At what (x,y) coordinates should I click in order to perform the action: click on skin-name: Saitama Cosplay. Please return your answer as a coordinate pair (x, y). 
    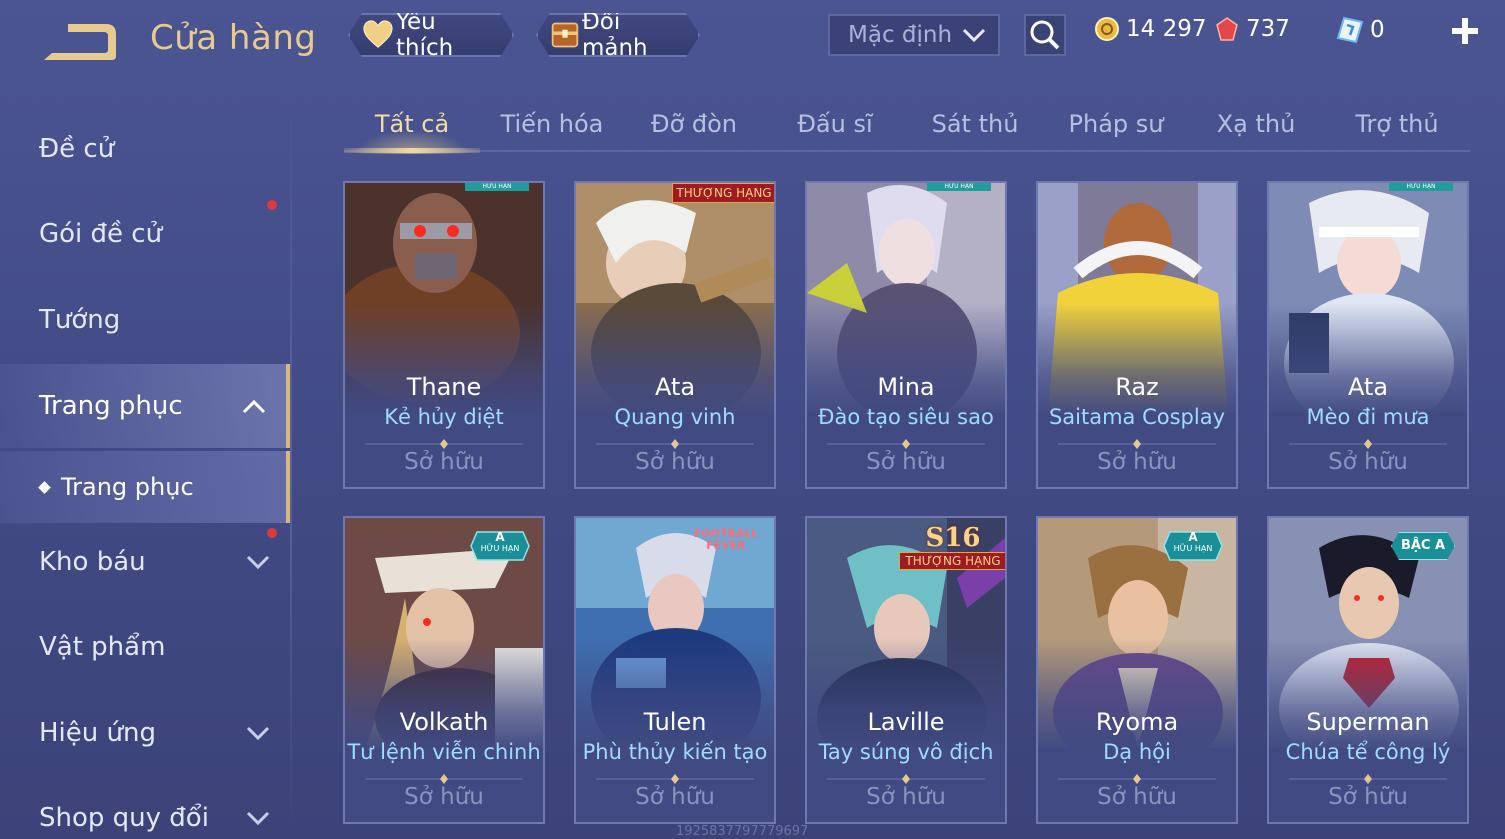
    Looking at the image, I should click on (1137, 417).